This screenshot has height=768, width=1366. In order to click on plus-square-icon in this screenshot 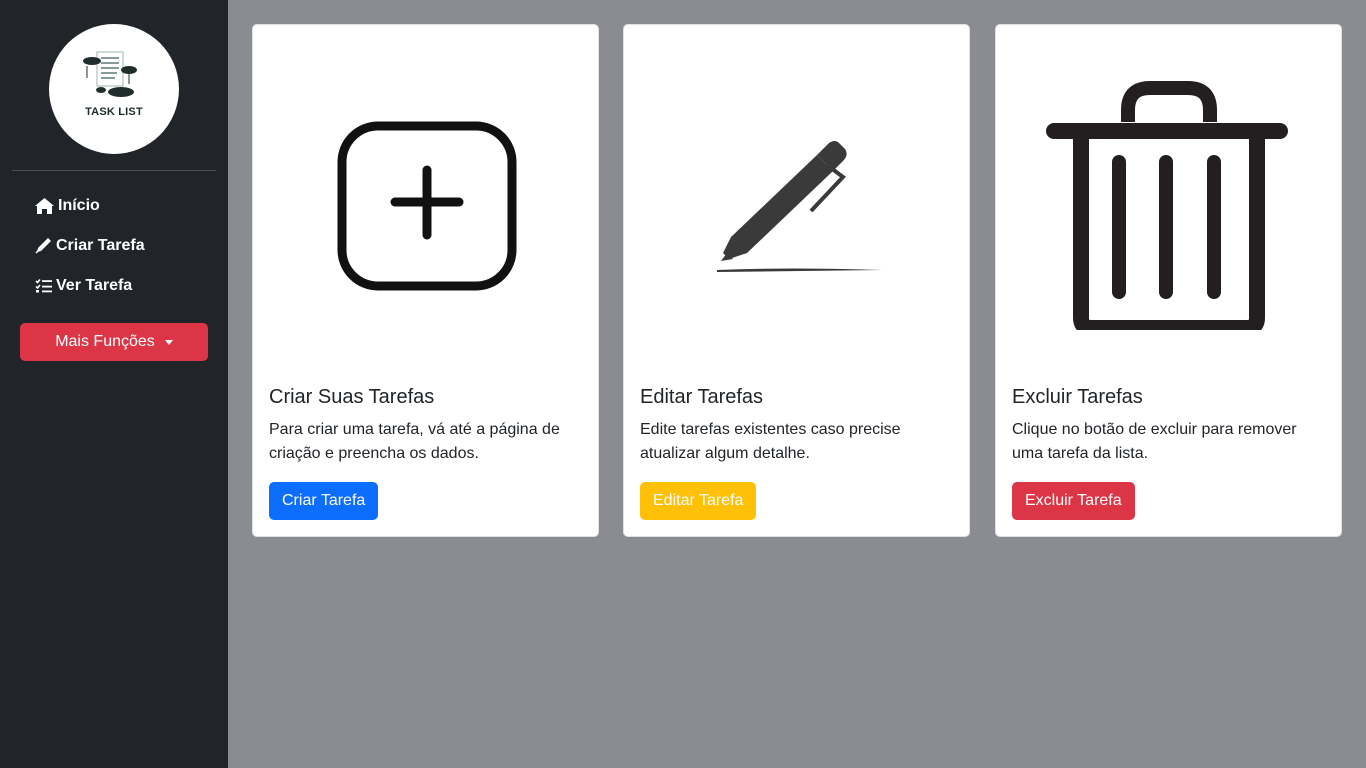, I will do `click(426, 206)`.